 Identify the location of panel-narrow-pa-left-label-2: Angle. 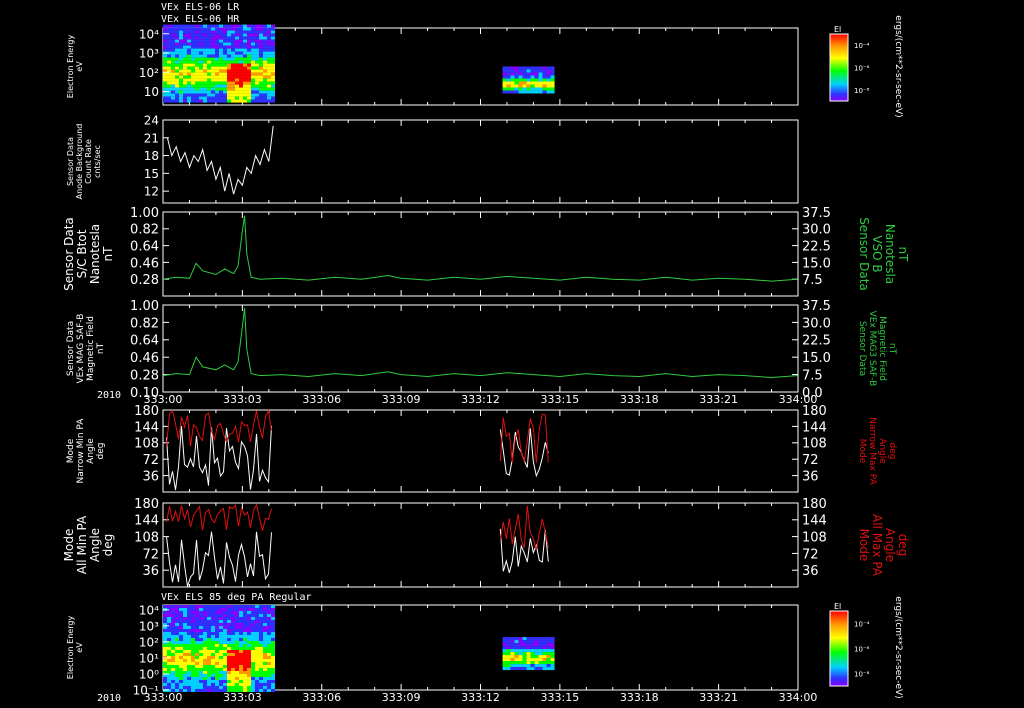
(91, 451).